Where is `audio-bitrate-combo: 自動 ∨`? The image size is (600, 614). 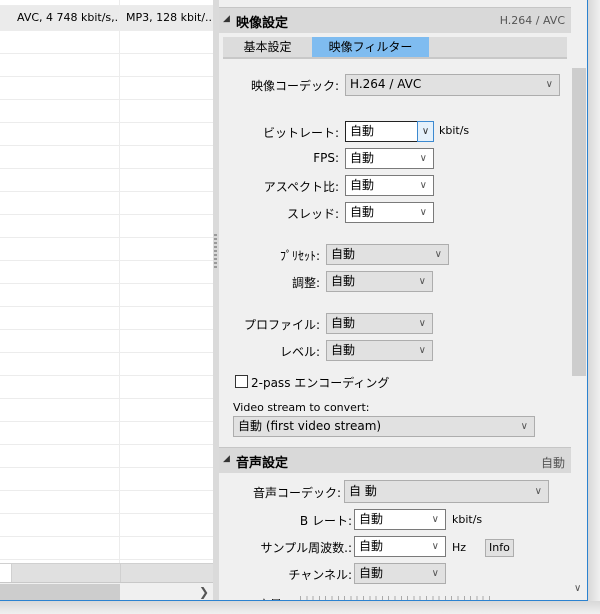 audio-bitrate-combo: 自動 ∨ is located at coordinates (400, 519).